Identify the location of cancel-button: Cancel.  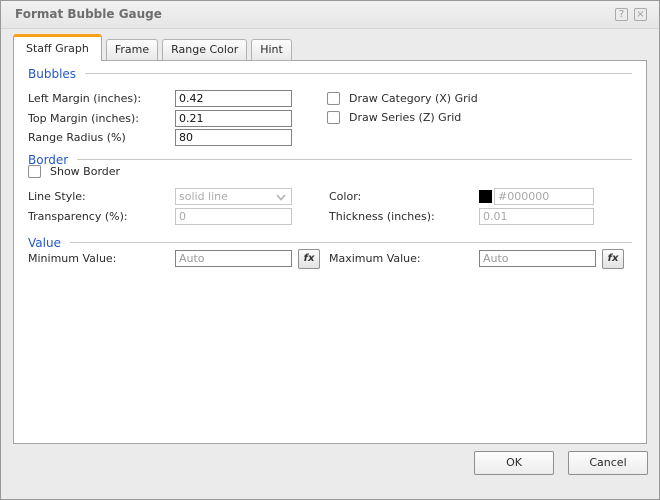
(608, 463).